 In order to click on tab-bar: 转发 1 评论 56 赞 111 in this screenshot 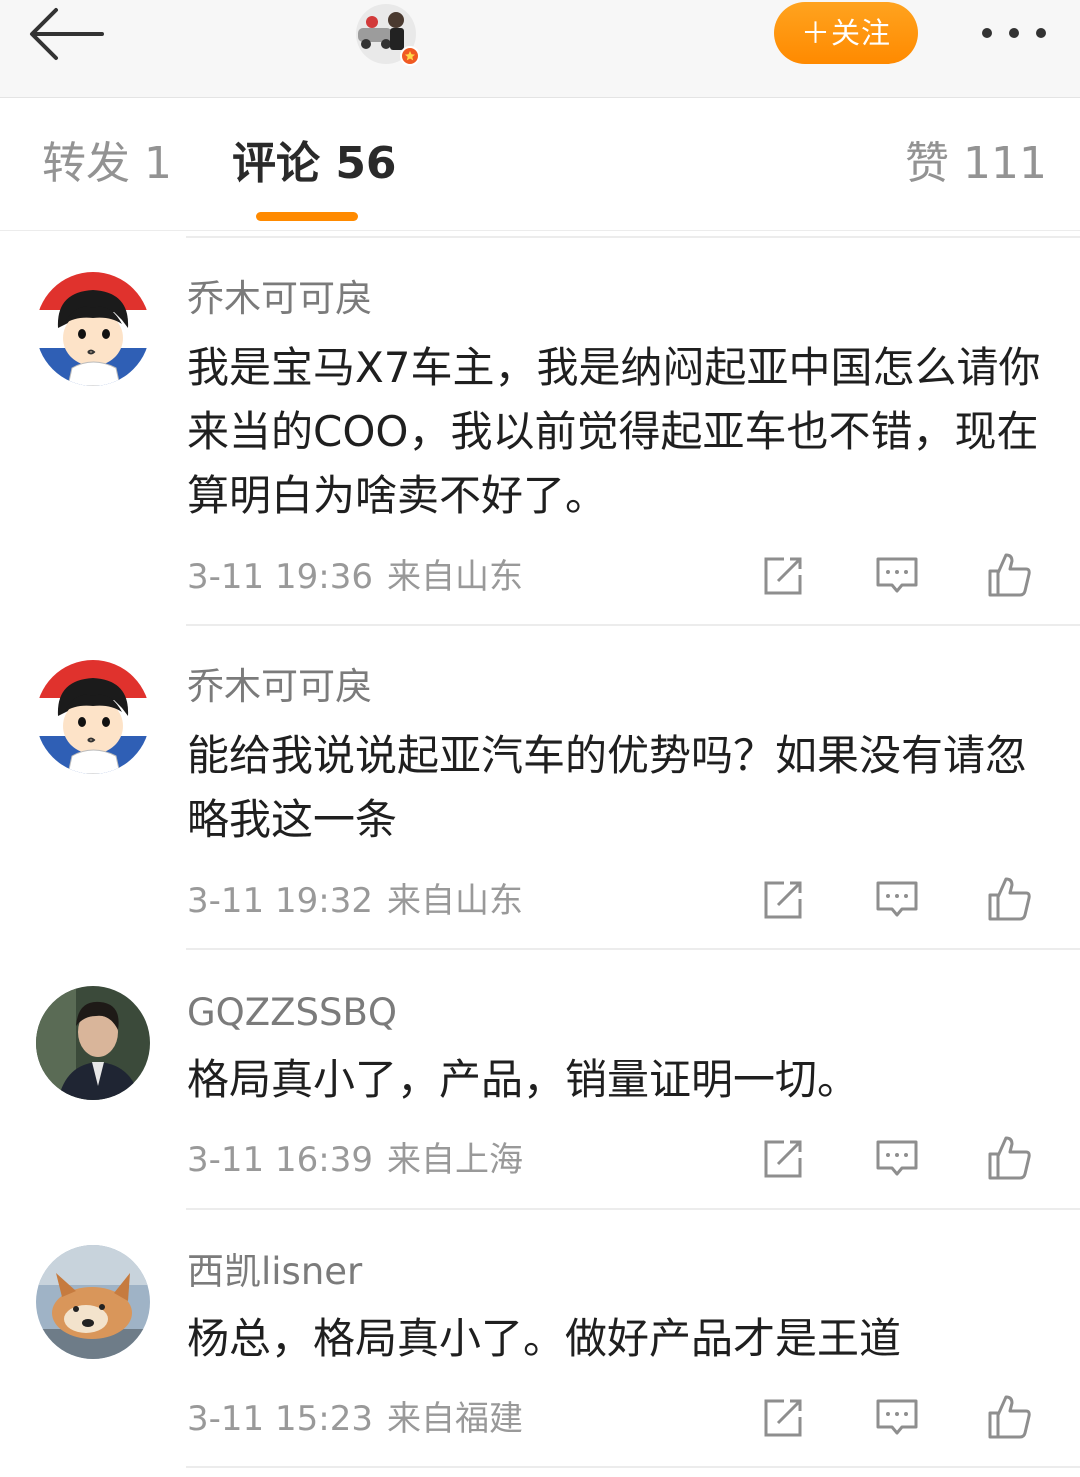, I will do `click(540, 164)`.